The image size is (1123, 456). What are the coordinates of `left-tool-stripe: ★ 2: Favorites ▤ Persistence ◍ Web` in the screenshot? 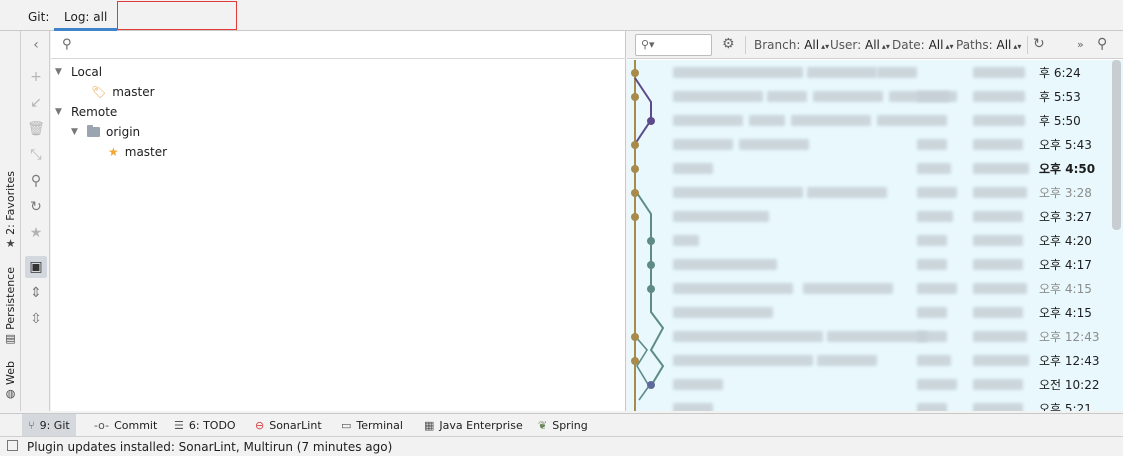 It's located at (10, 221).